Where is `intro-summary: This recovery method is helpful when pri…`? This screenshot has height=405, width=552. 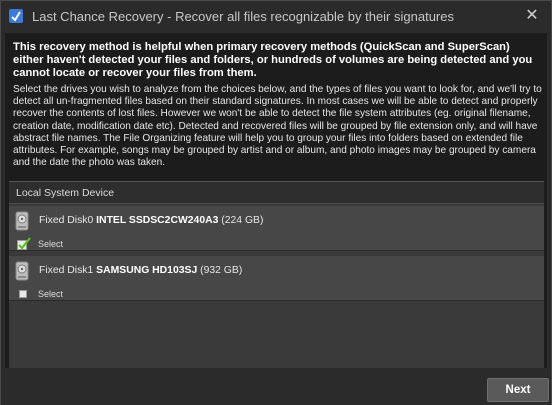
intro-summary: This recovery method is helpful when pri… is located at coordinates (273, 60).